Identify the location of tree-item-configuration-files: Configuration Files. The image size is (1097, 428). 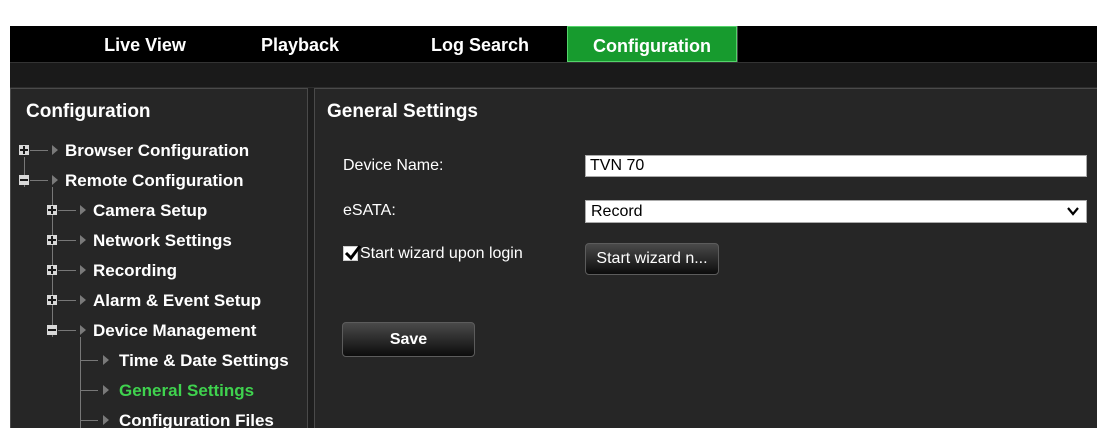
(159, 417).